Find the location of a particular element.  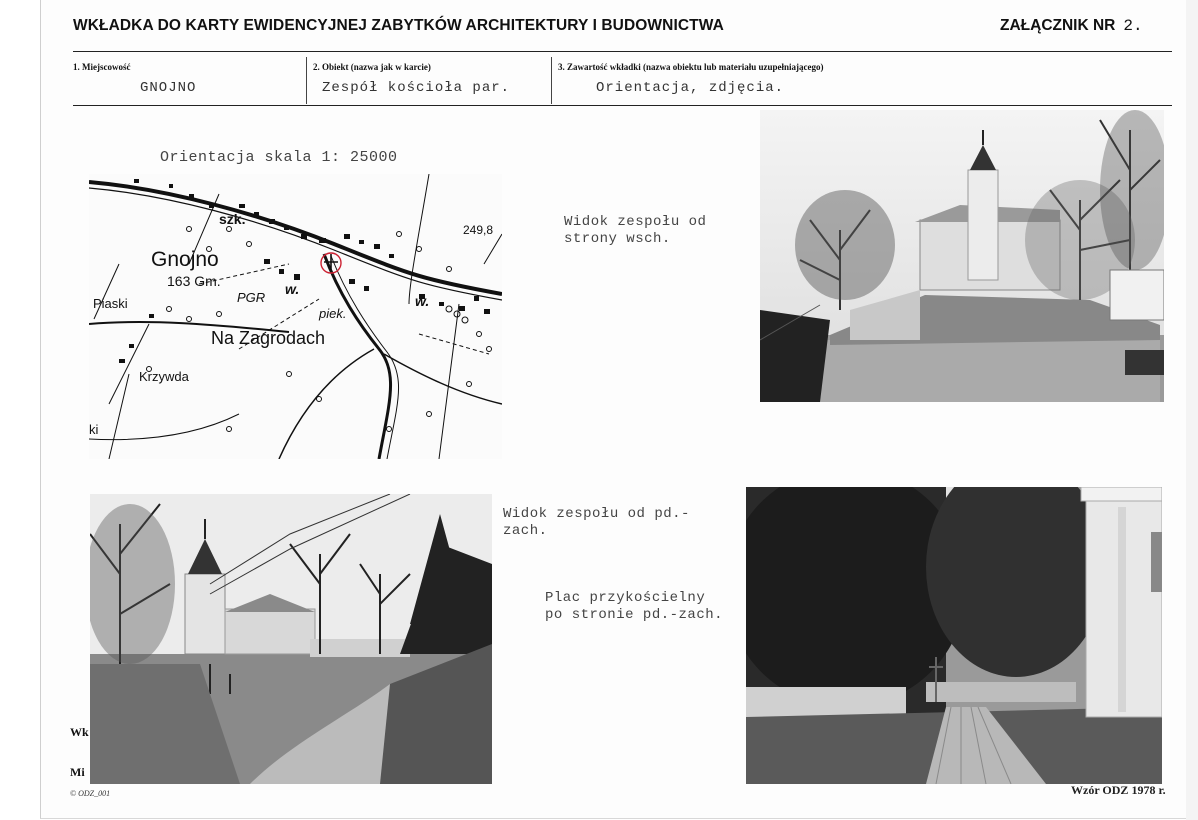

caption-photo1-line1: Widok zespołu od is located at coordinates (635, 222).